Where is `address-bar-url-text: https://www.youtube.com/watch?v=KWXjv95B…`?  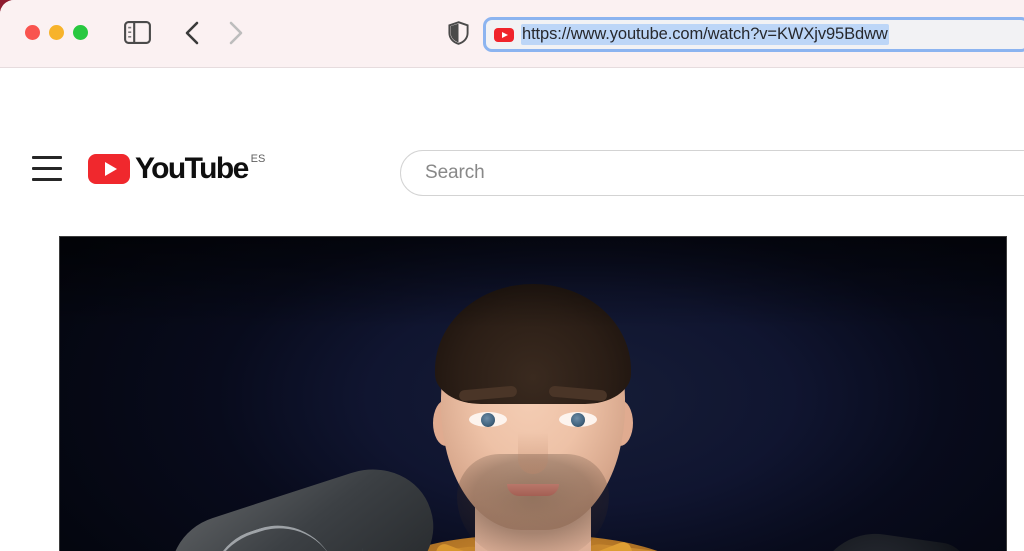
address-bar-url-text: https://www.youtube.com/watch?v=KWXjv95B… is located at coordinates (705, 34).